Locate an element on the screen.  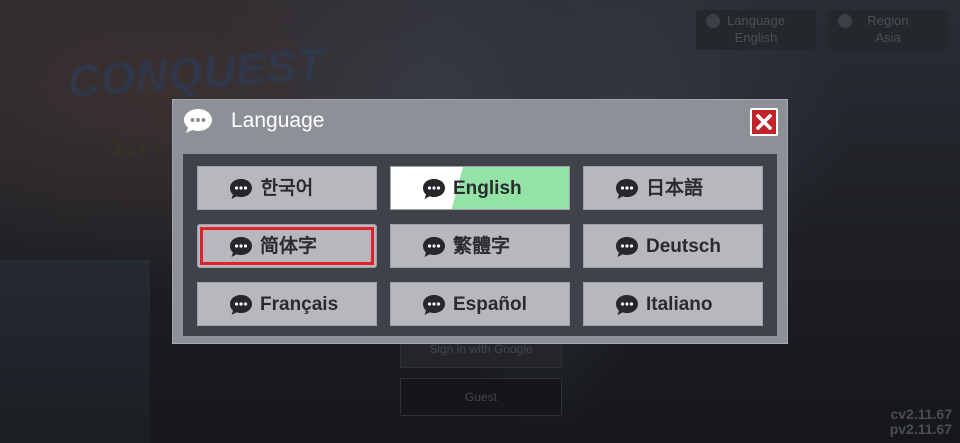
language-option-label: Français is located at coordinates (299, 304).